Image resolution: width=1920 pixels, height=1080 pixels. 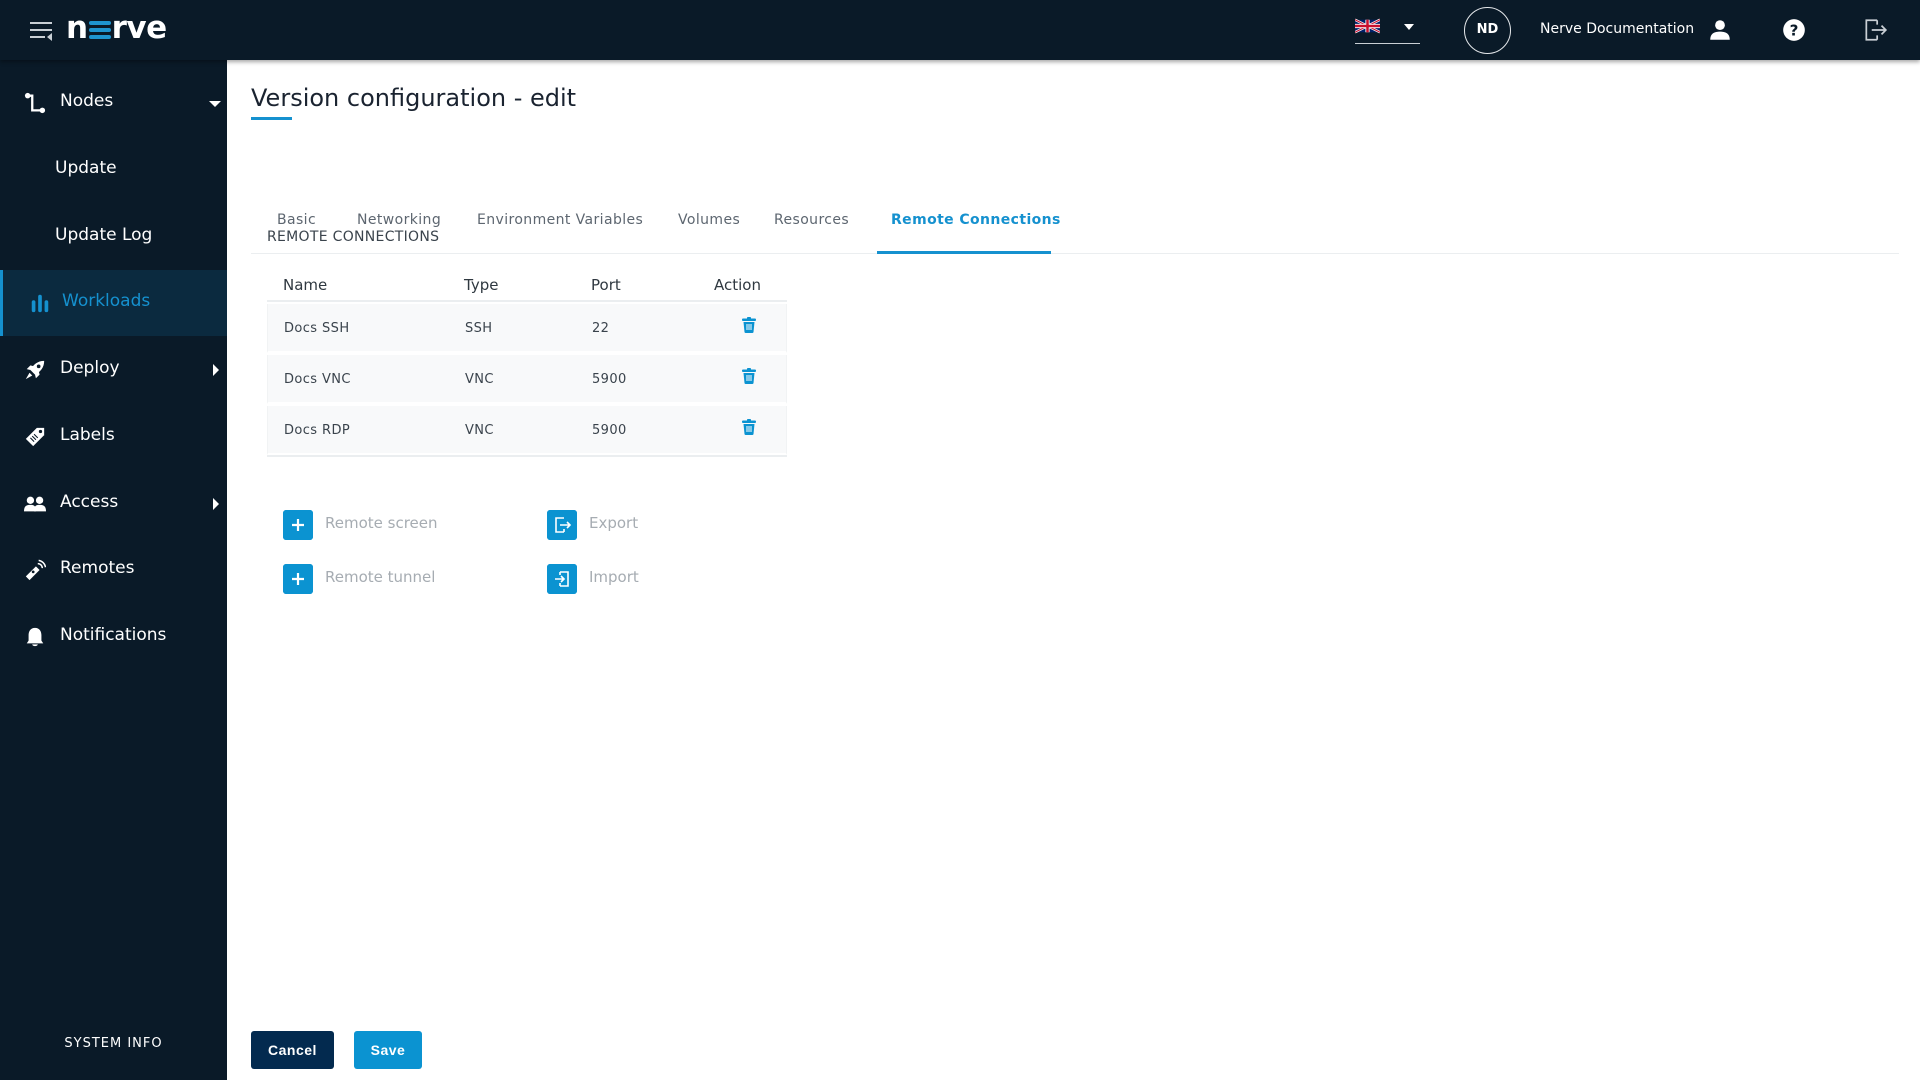 I want to click on import-button: Import, so click(x=602, y=579).